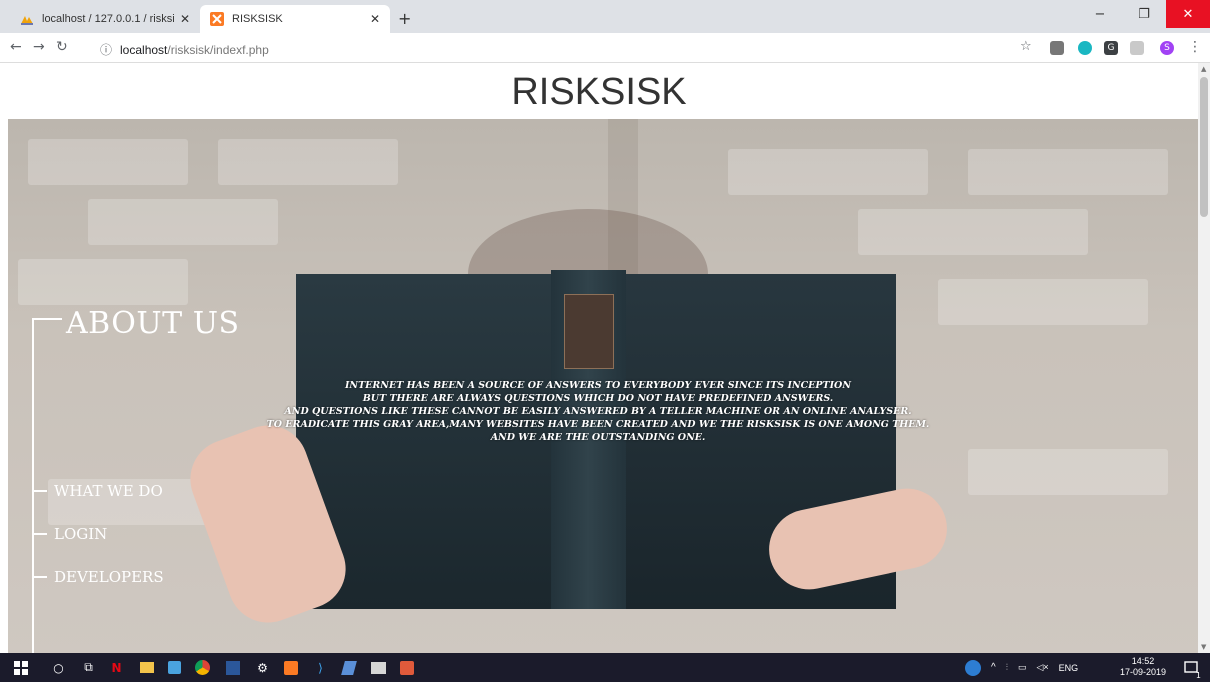  I want to click on language-indicator: ENG, so click(1069, 668).